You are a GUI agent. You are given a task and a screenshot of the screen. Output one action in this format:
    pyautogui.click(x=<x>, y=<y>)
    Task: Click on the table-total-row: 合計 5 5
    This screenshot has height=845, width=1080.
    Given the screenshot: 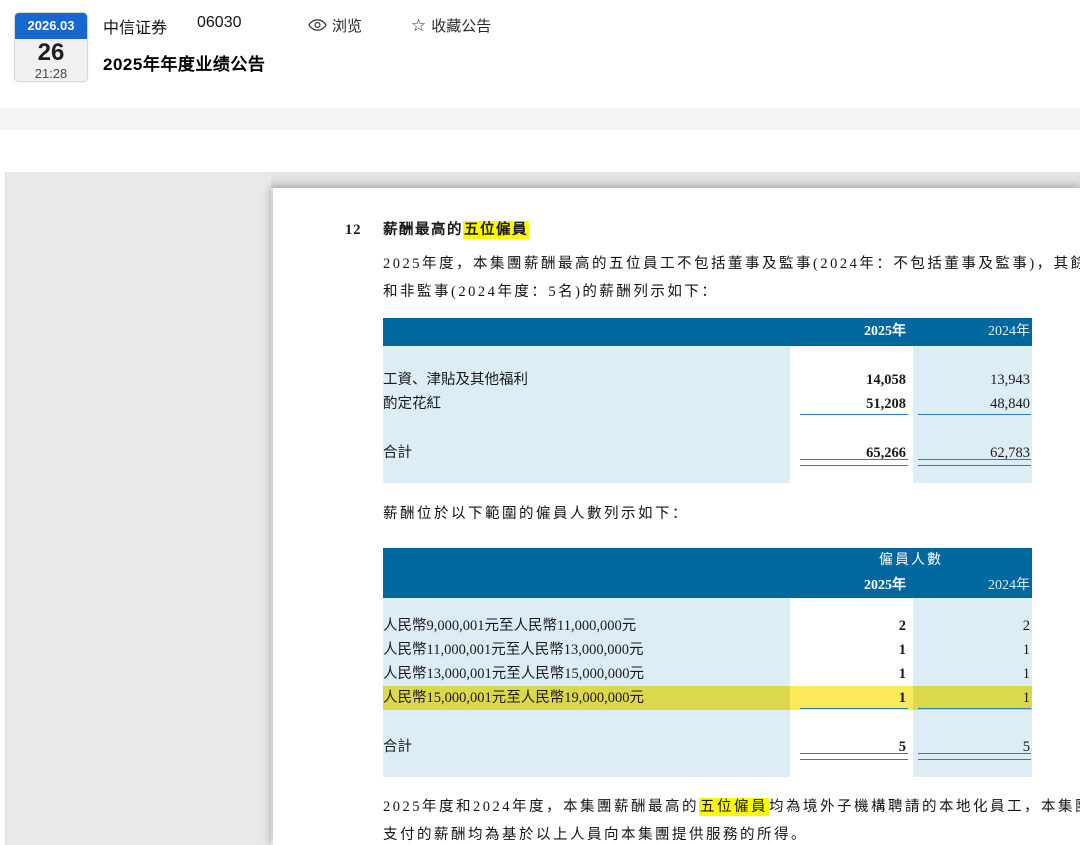 What is the action you would take?
    pyautogui.click(x=707, y=747)
    